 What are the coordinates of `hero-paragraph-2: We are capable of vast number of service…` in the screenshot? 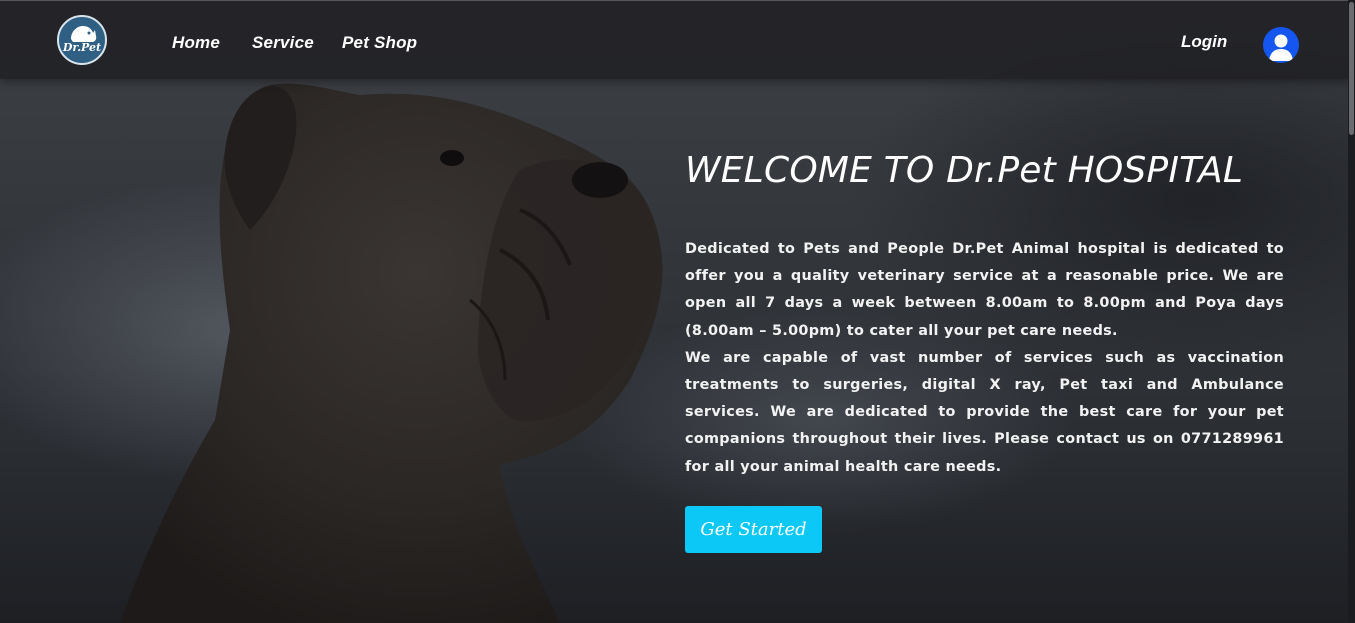 It's located at (984, 412).